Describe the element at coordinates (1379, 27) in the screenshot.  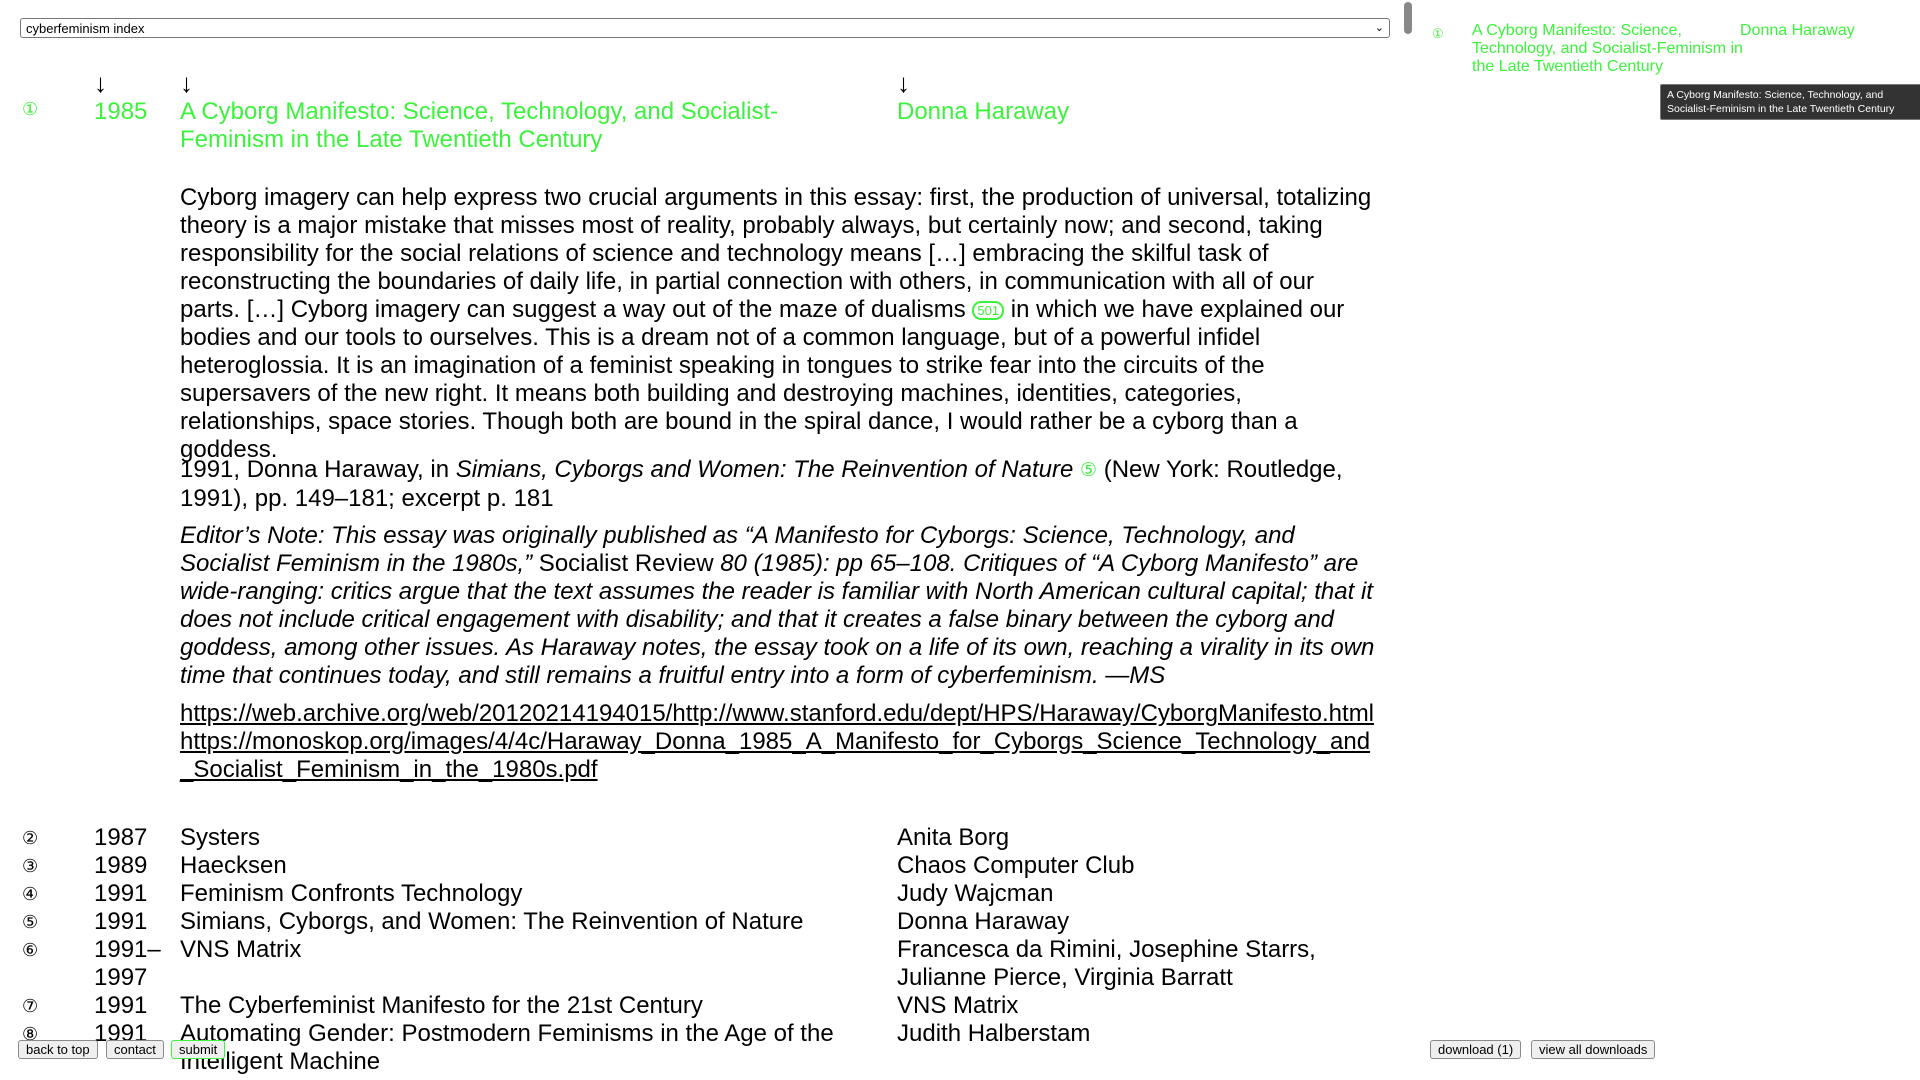
I see `chevron-down-icon: ⌄` at that location.